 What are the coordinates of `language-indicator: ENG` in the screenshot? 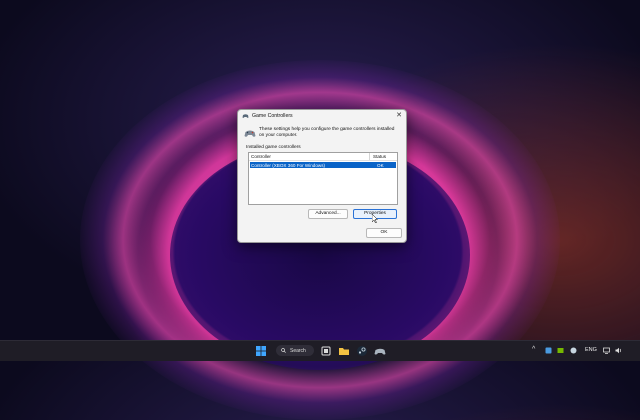 It's located at (591, 350).